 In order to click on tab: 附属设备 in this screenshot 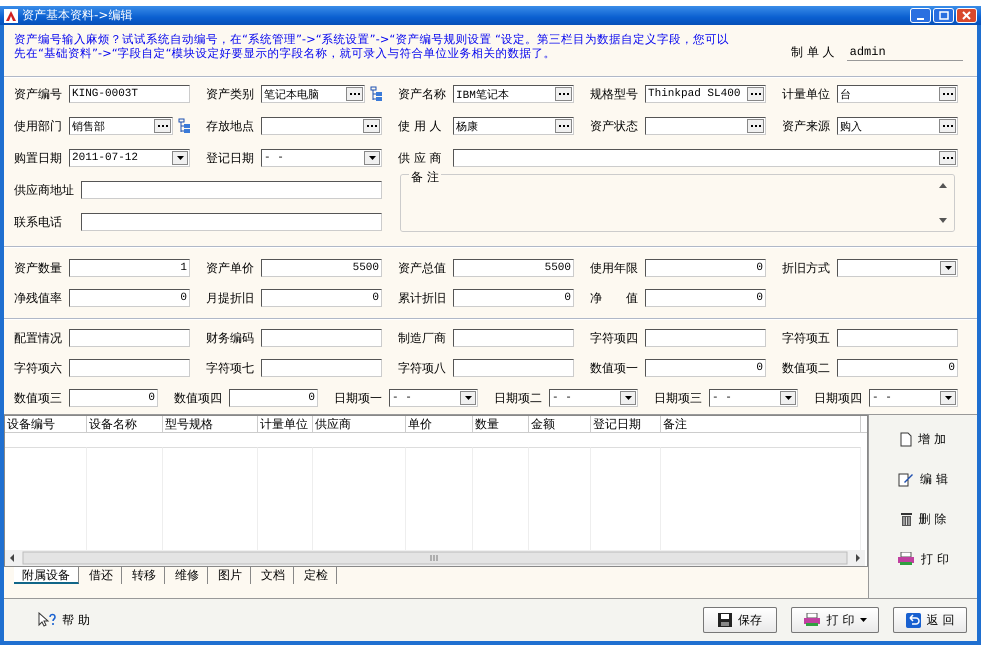, I will do `click(46, 575)`.